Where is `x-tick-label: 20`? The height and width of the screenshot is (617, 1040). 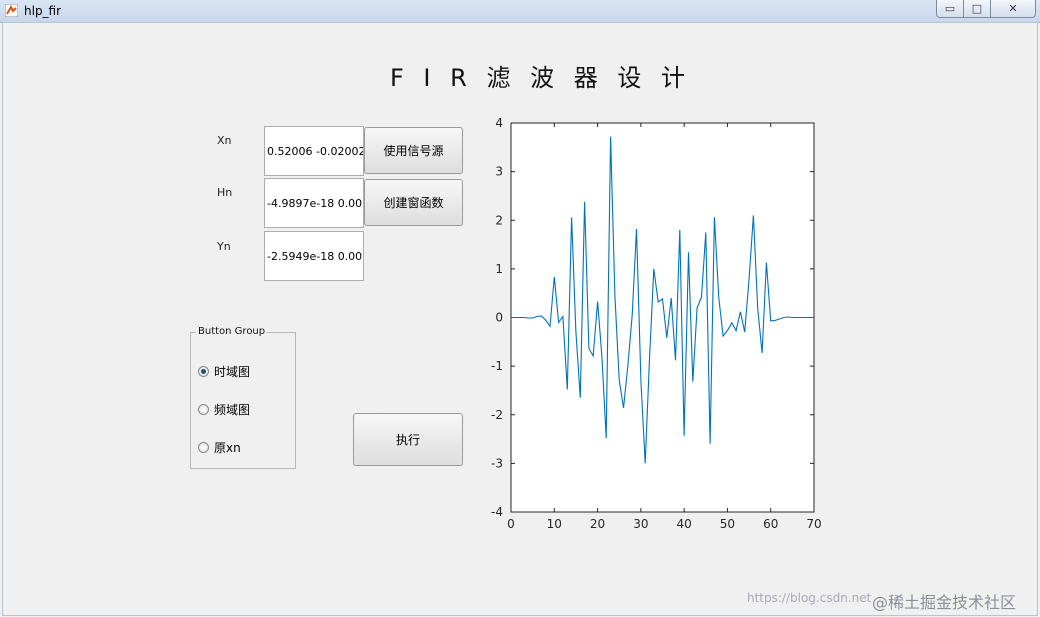
x-tick-label: 20 is located at coordinates (597, 524).